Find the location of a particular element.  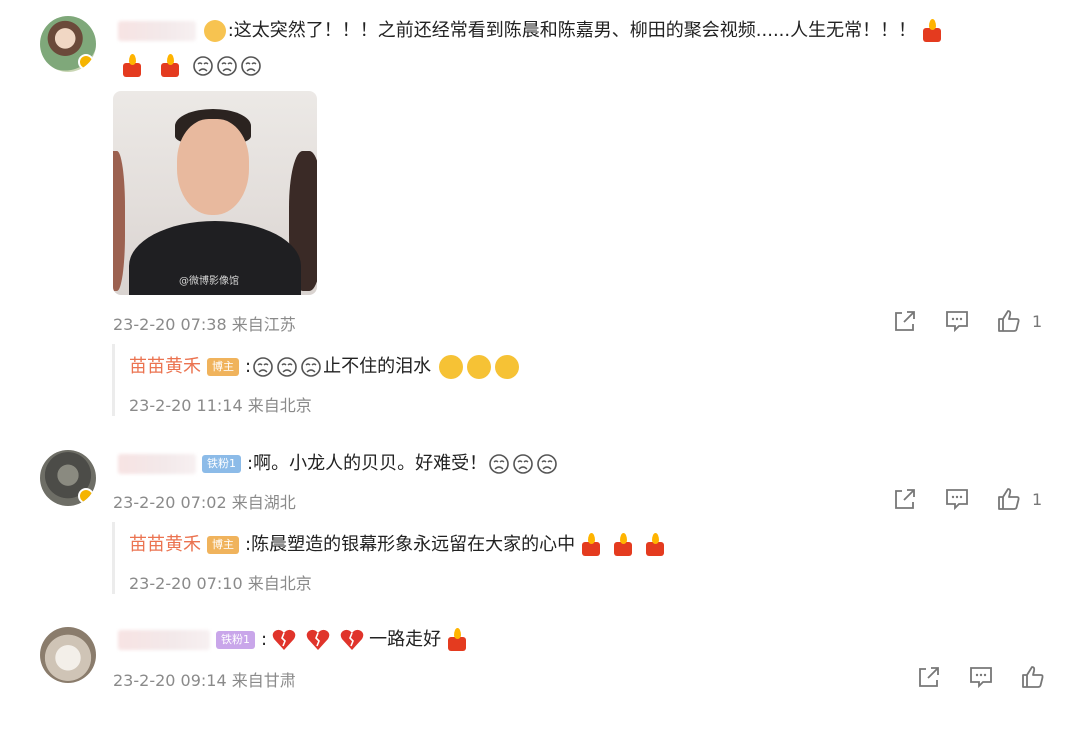

comment-body: :啊。小龙人的贝贝。好难受！ is located at coordinates (367, 463).